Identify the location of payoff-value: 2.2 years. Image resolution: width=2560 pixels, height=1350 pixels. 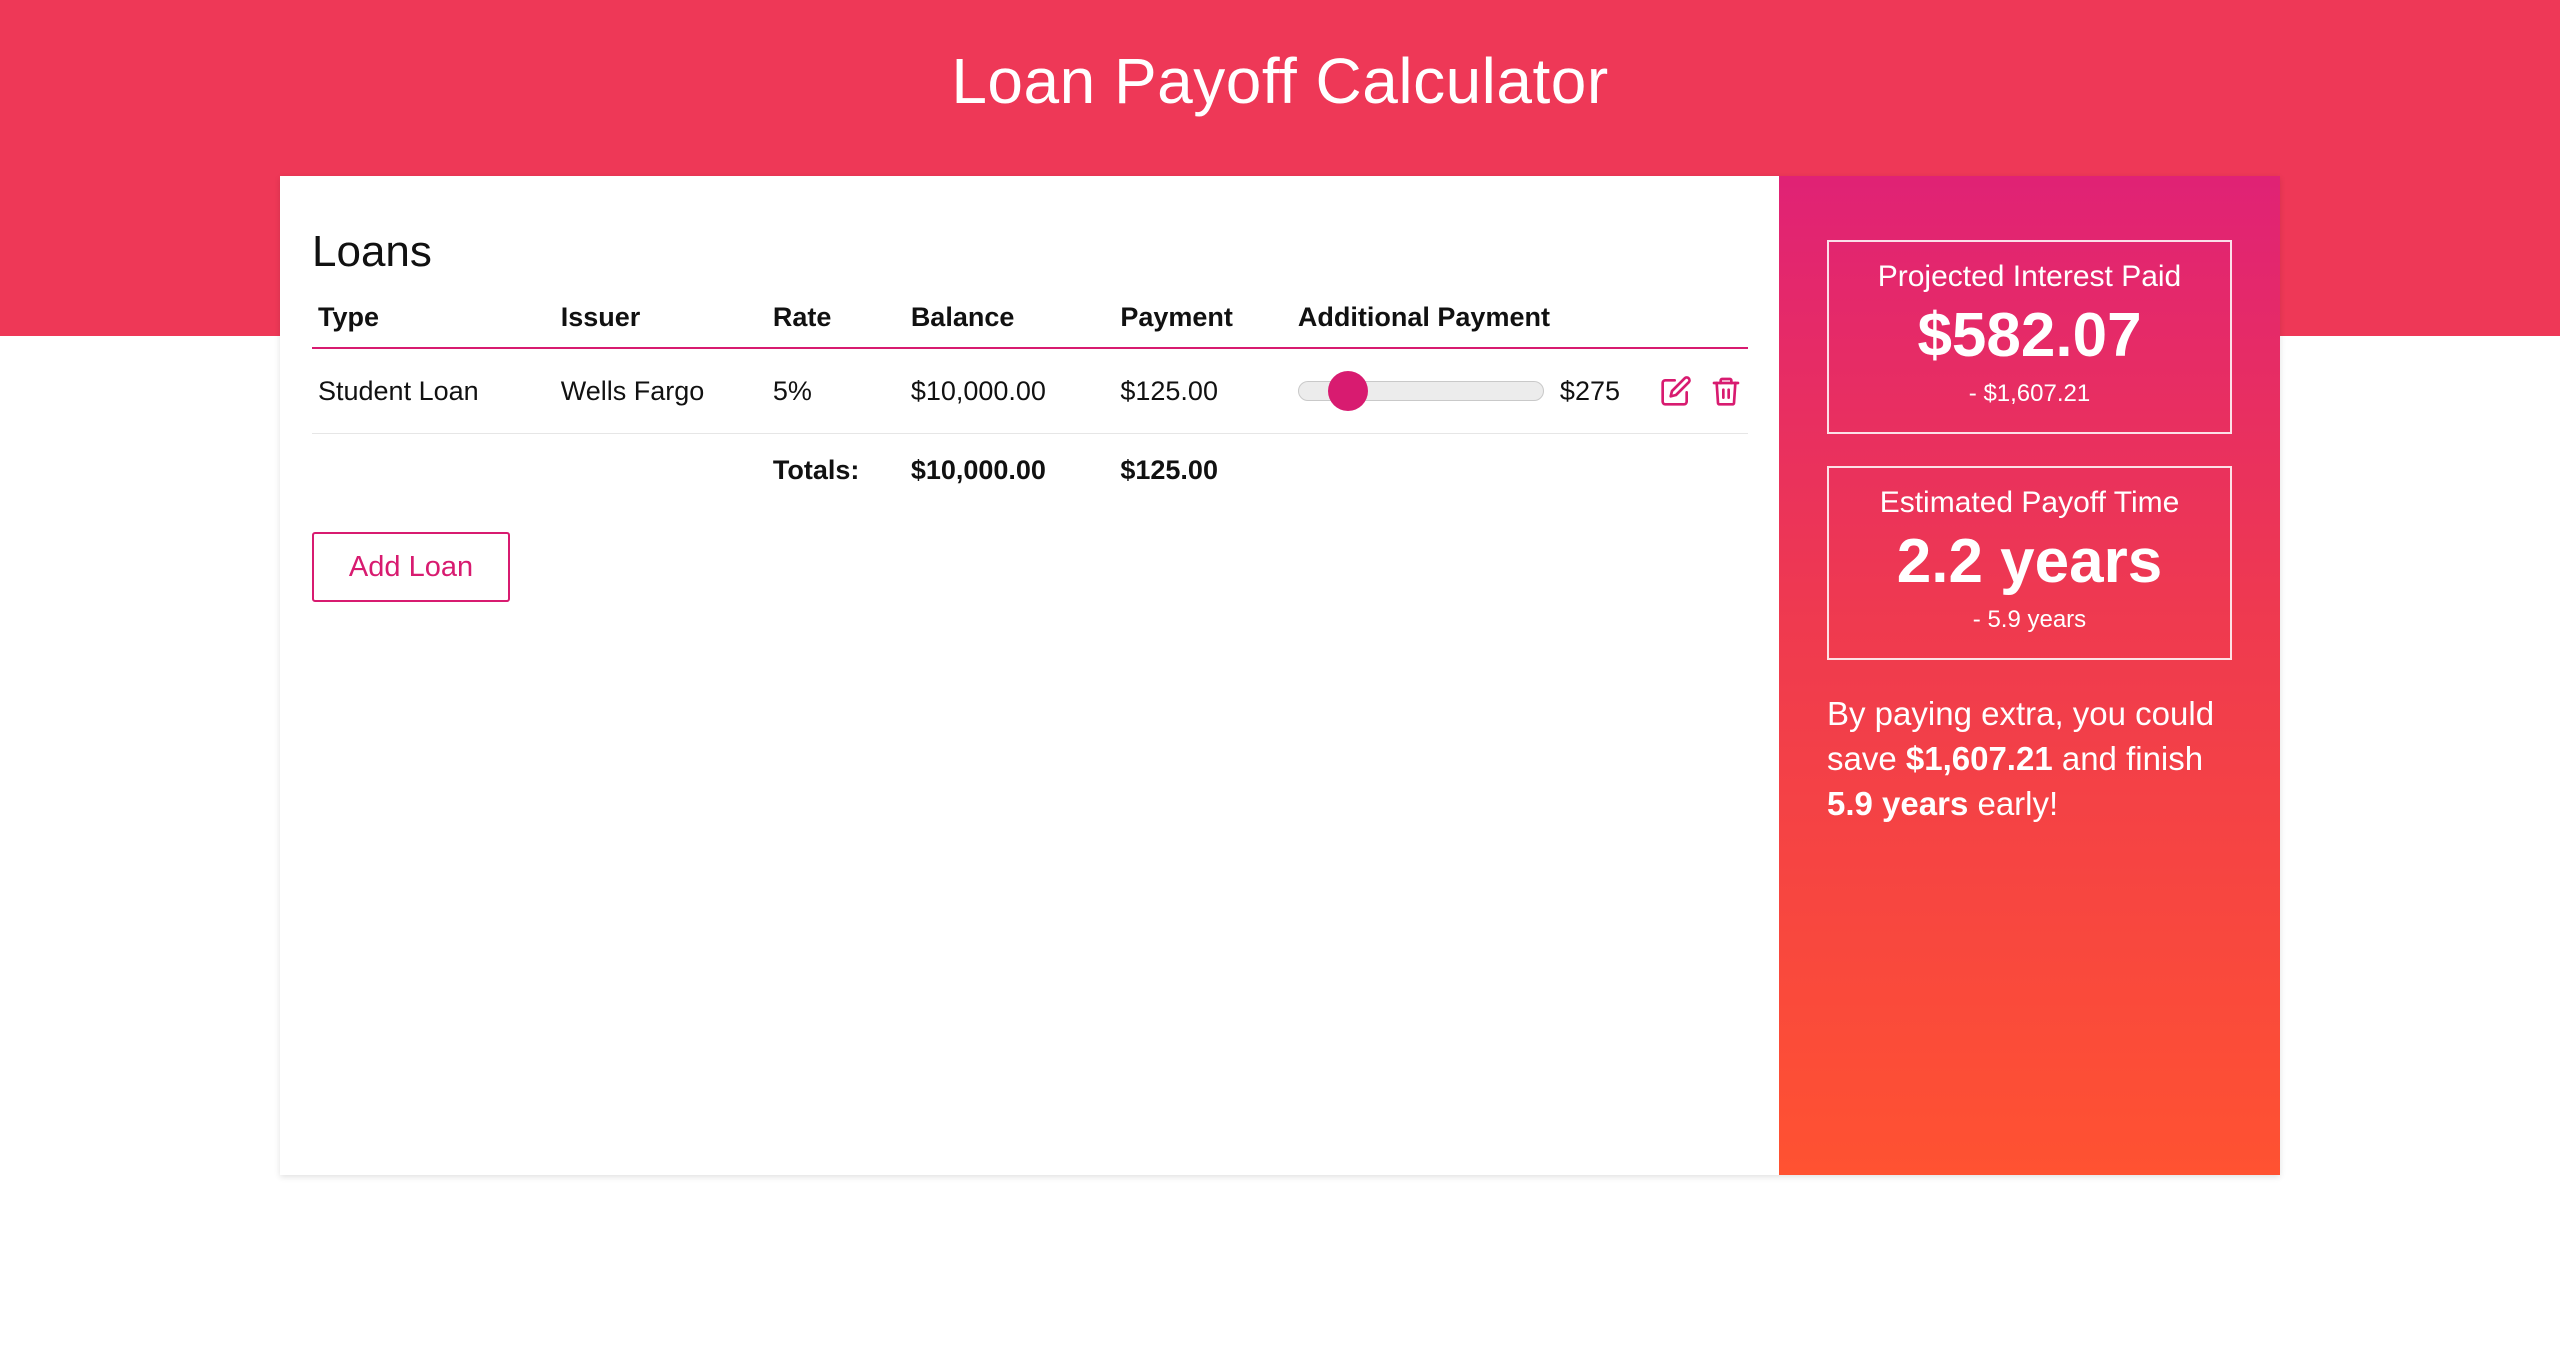
(2029, 562).